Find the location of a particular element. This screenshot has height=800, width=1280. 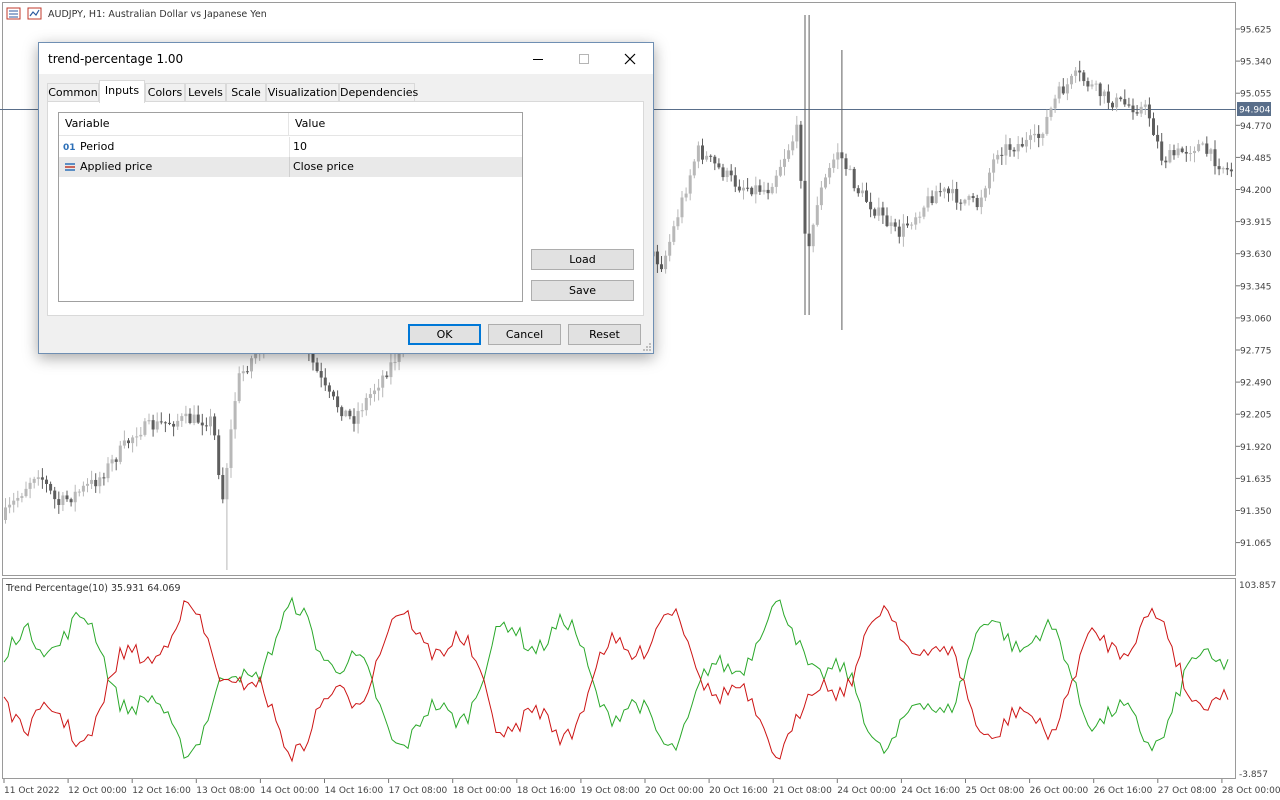

variable-value: Close price is located at coordinates (405, 167).